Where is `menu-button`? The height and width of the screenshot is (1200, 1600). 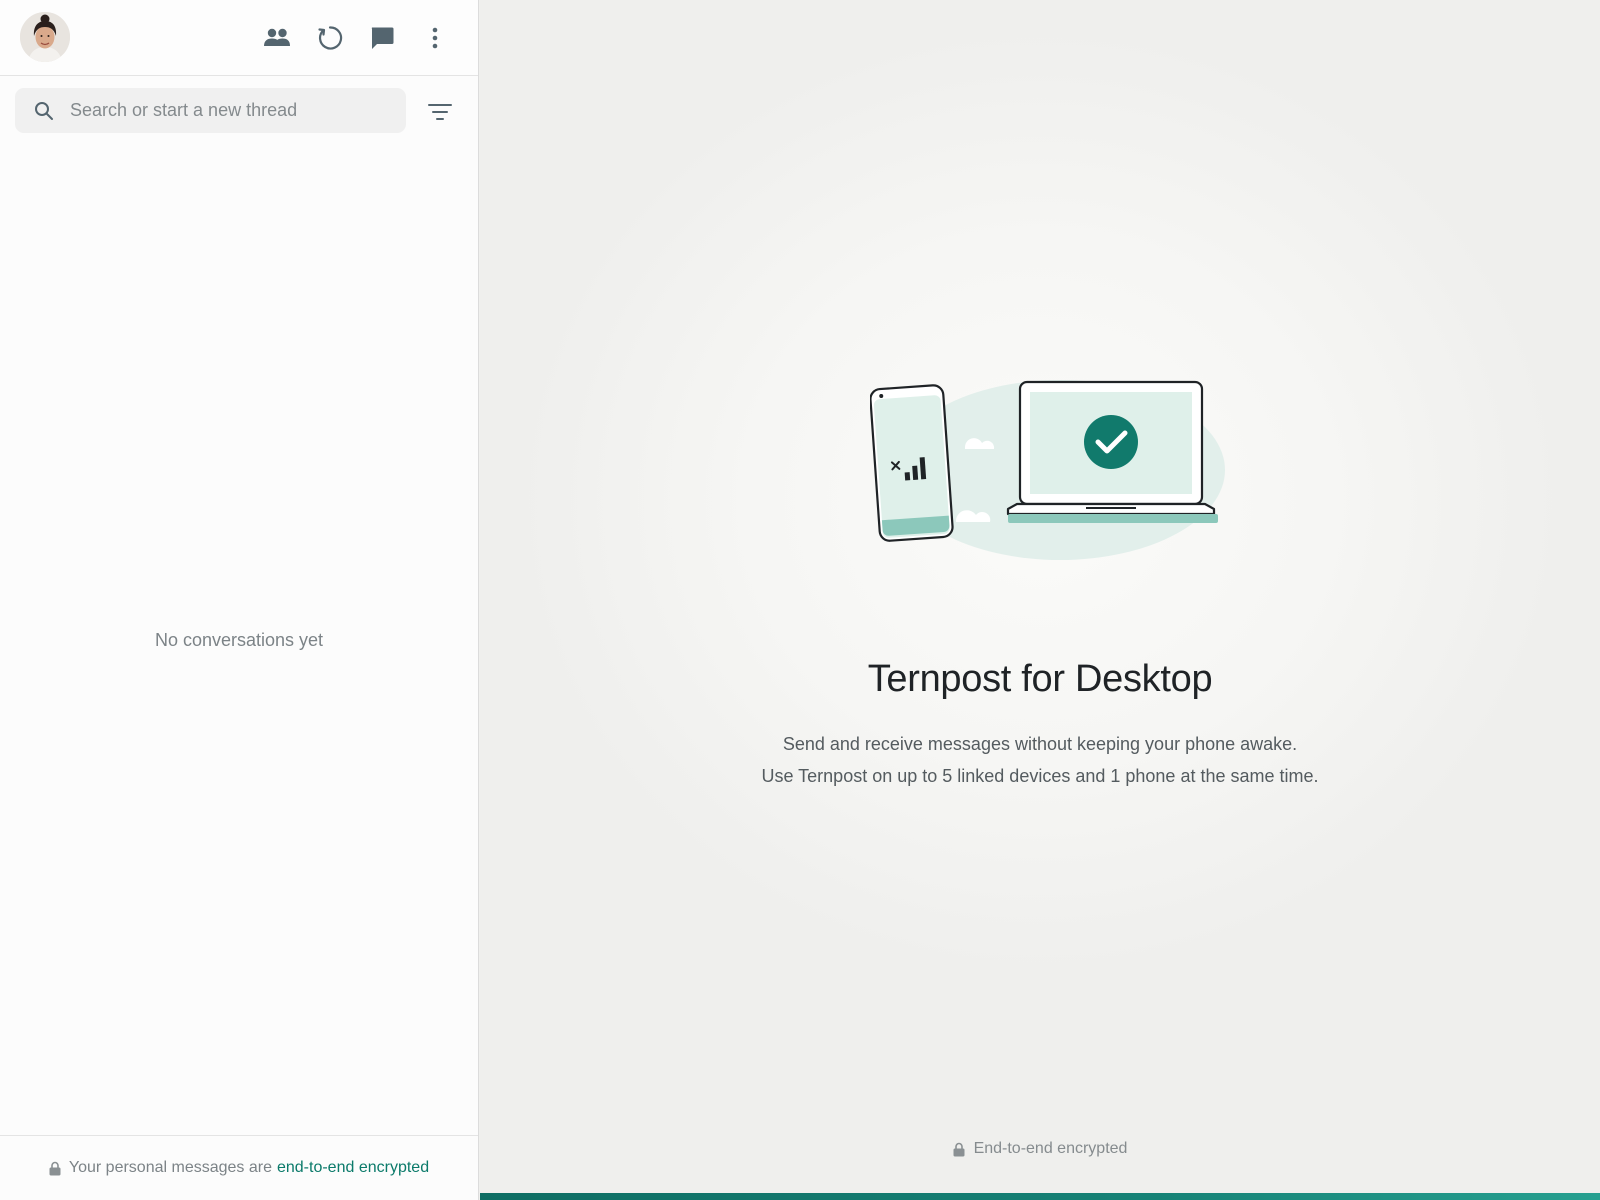
menu-button is located at coordinates (435, 38).